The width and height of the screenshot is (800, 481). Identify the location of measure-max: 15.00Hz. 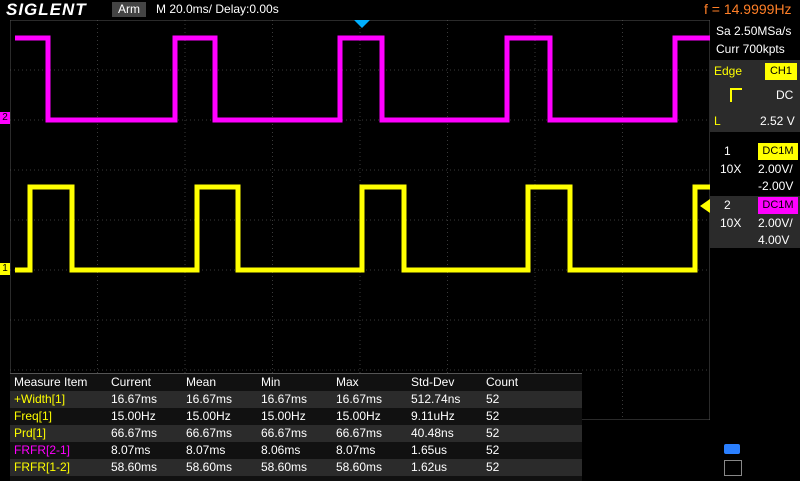
(358, 416).